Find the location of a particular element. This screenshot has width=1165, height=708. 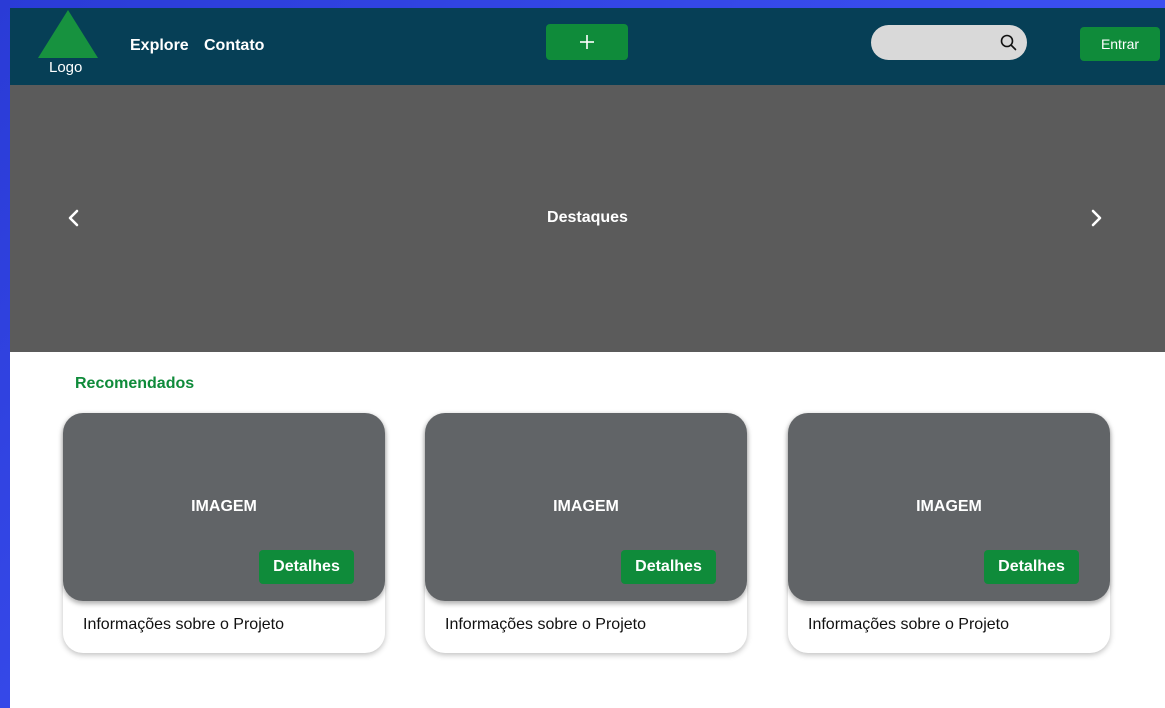

chevron-right-icon is located at coordinates (1096, 218).